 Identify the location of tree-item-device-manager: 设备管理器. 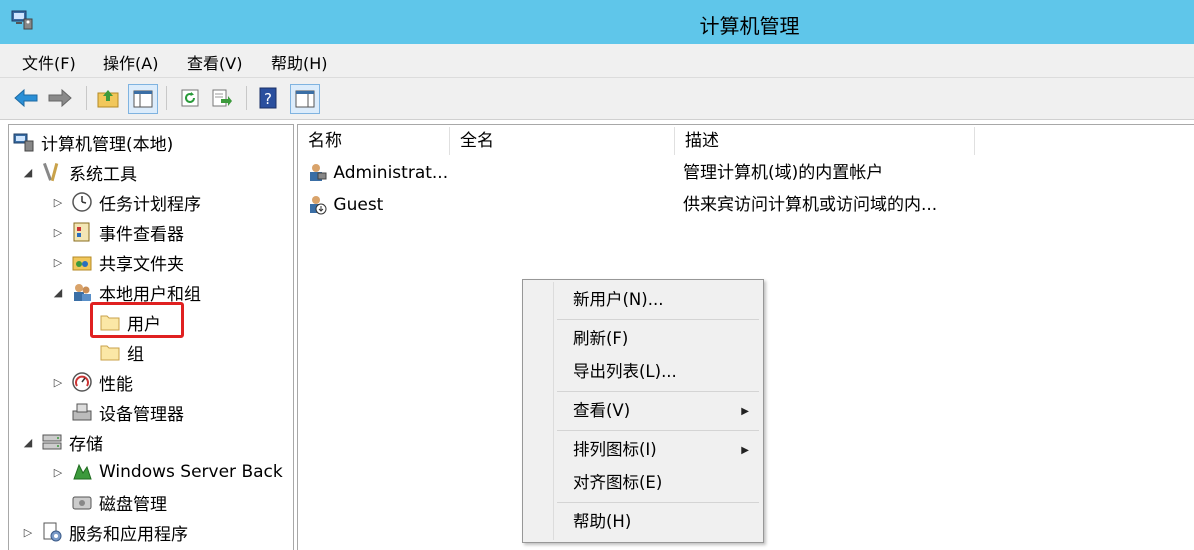
(127, 412).